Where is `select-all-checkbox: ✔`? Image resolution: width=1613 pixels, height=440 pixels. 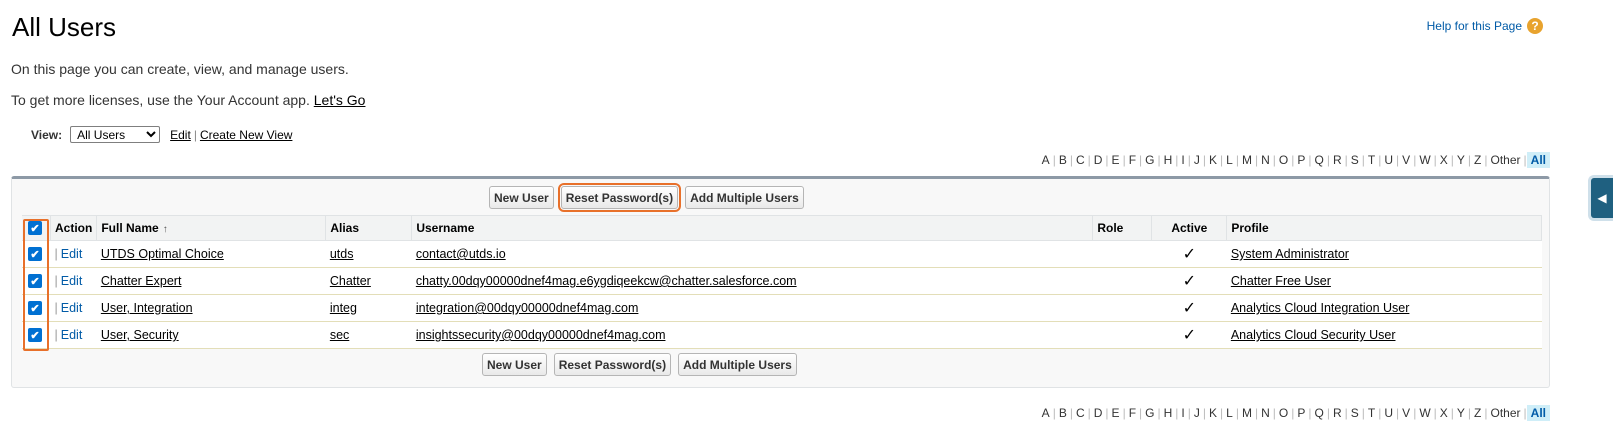 select-all-checkbox: ✔ is located at coordinates (35, 228).